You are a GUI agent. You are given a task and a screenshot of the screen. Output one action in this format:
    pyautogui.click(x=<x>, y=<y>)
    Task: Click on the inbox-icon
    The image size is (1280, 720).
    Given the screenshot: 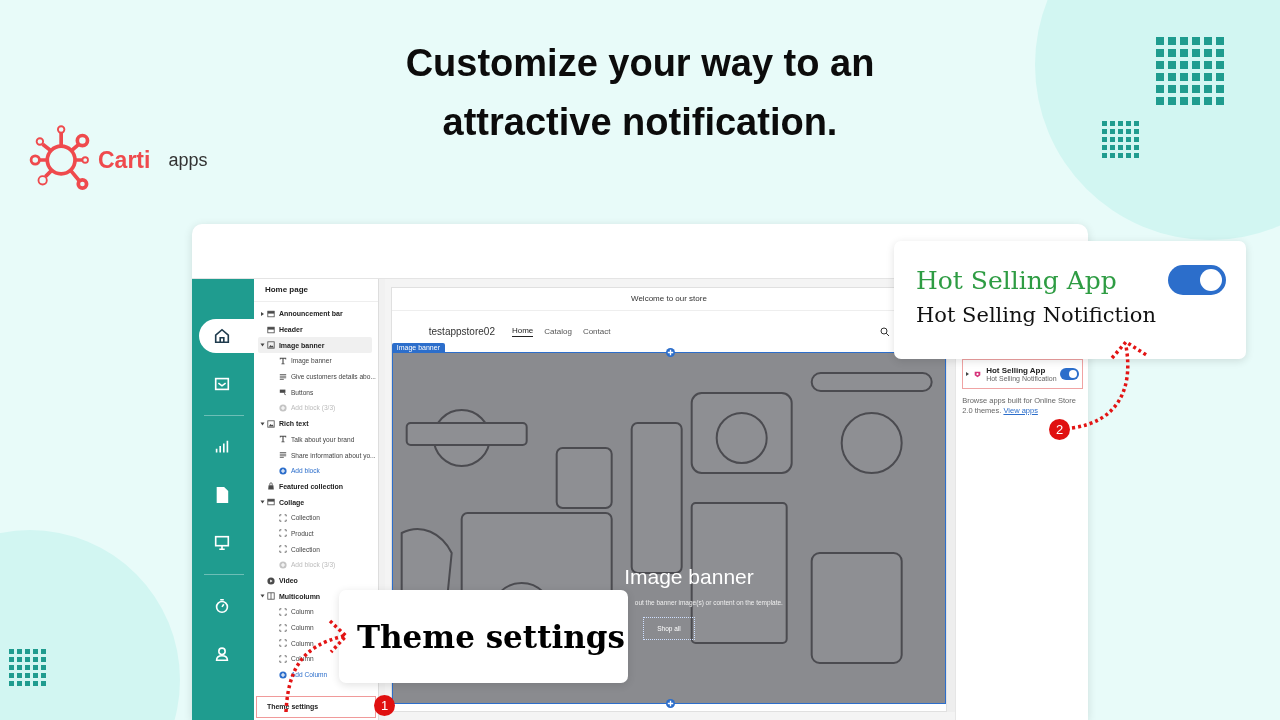 What is the action you would take?
    pyautogui.click(x=222, y=384)
    